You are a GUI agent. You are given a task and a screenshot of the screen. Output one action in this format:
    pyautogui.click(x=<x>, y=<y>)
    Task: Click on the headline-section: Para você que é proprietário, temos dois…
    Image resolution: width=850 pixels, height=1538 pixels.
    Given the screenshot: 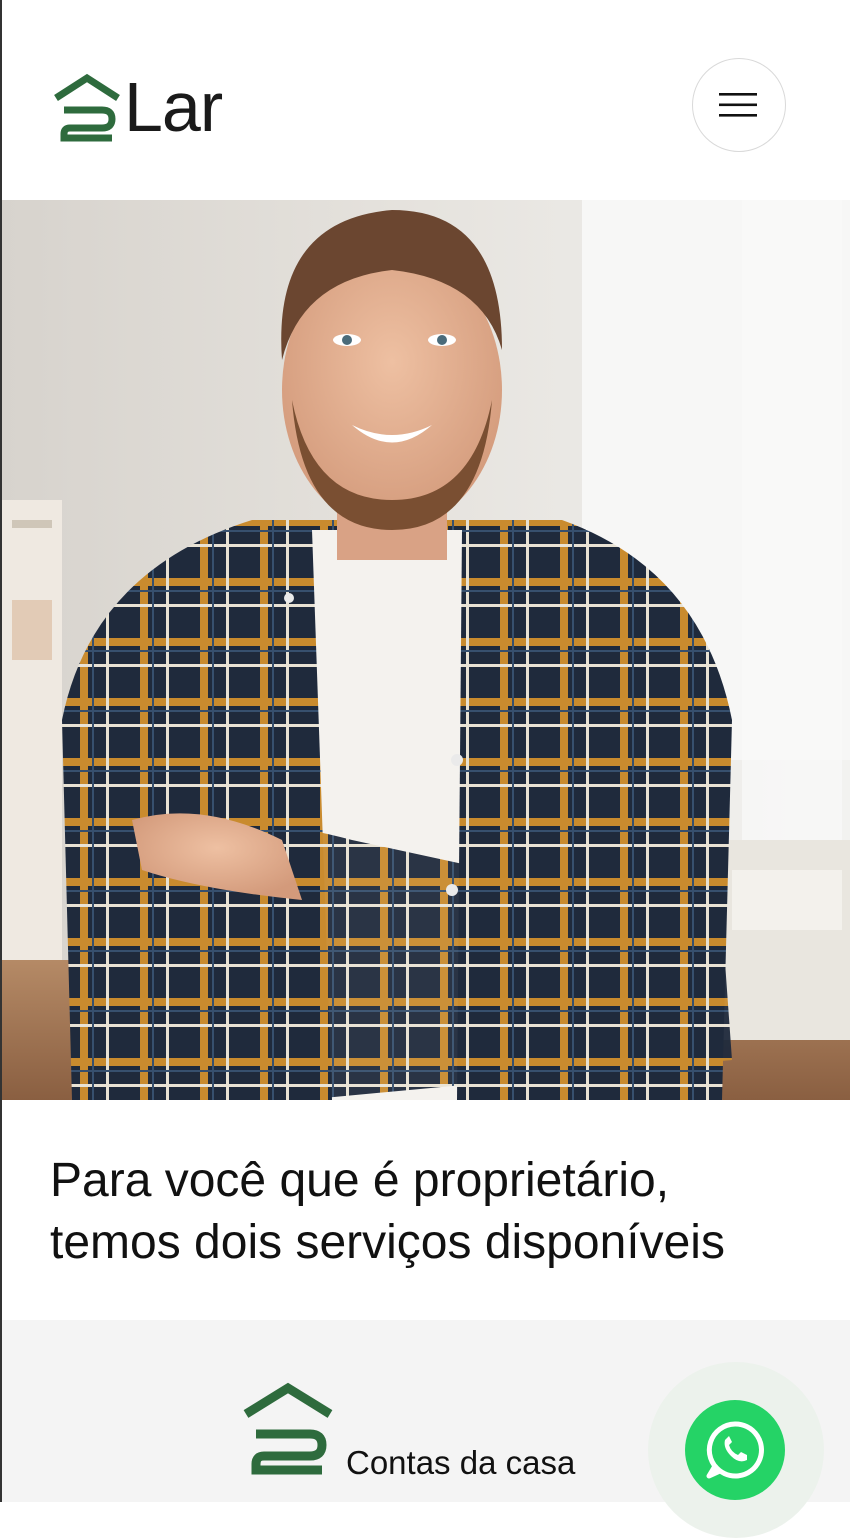 What is the action you would take?
    pyautogui.click(x=426, y=1210)
    